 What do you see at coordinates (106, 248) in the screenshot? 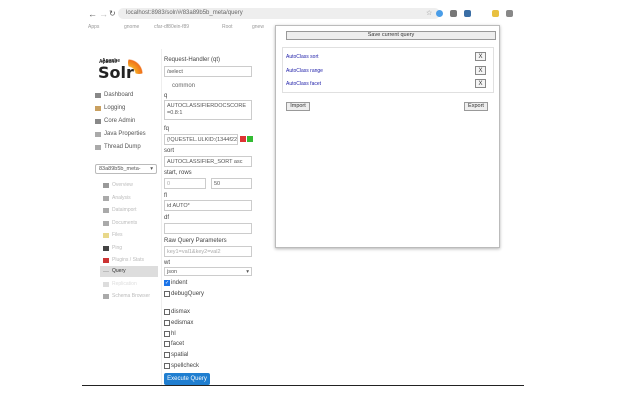
I see `ping-icon` at bounding box center [106, 248].